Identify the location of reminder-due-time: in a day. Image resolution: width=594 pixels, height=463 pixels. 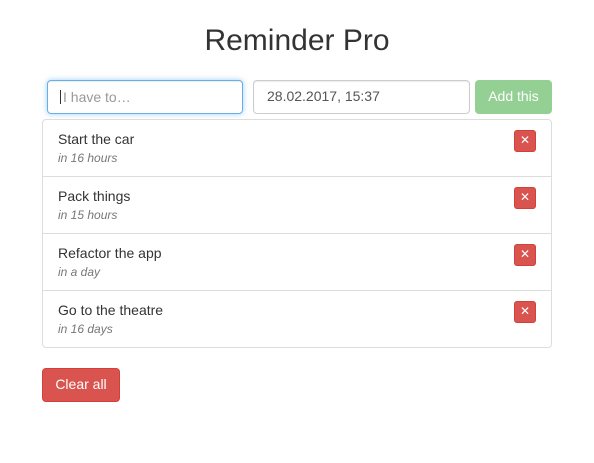
(79, 272).